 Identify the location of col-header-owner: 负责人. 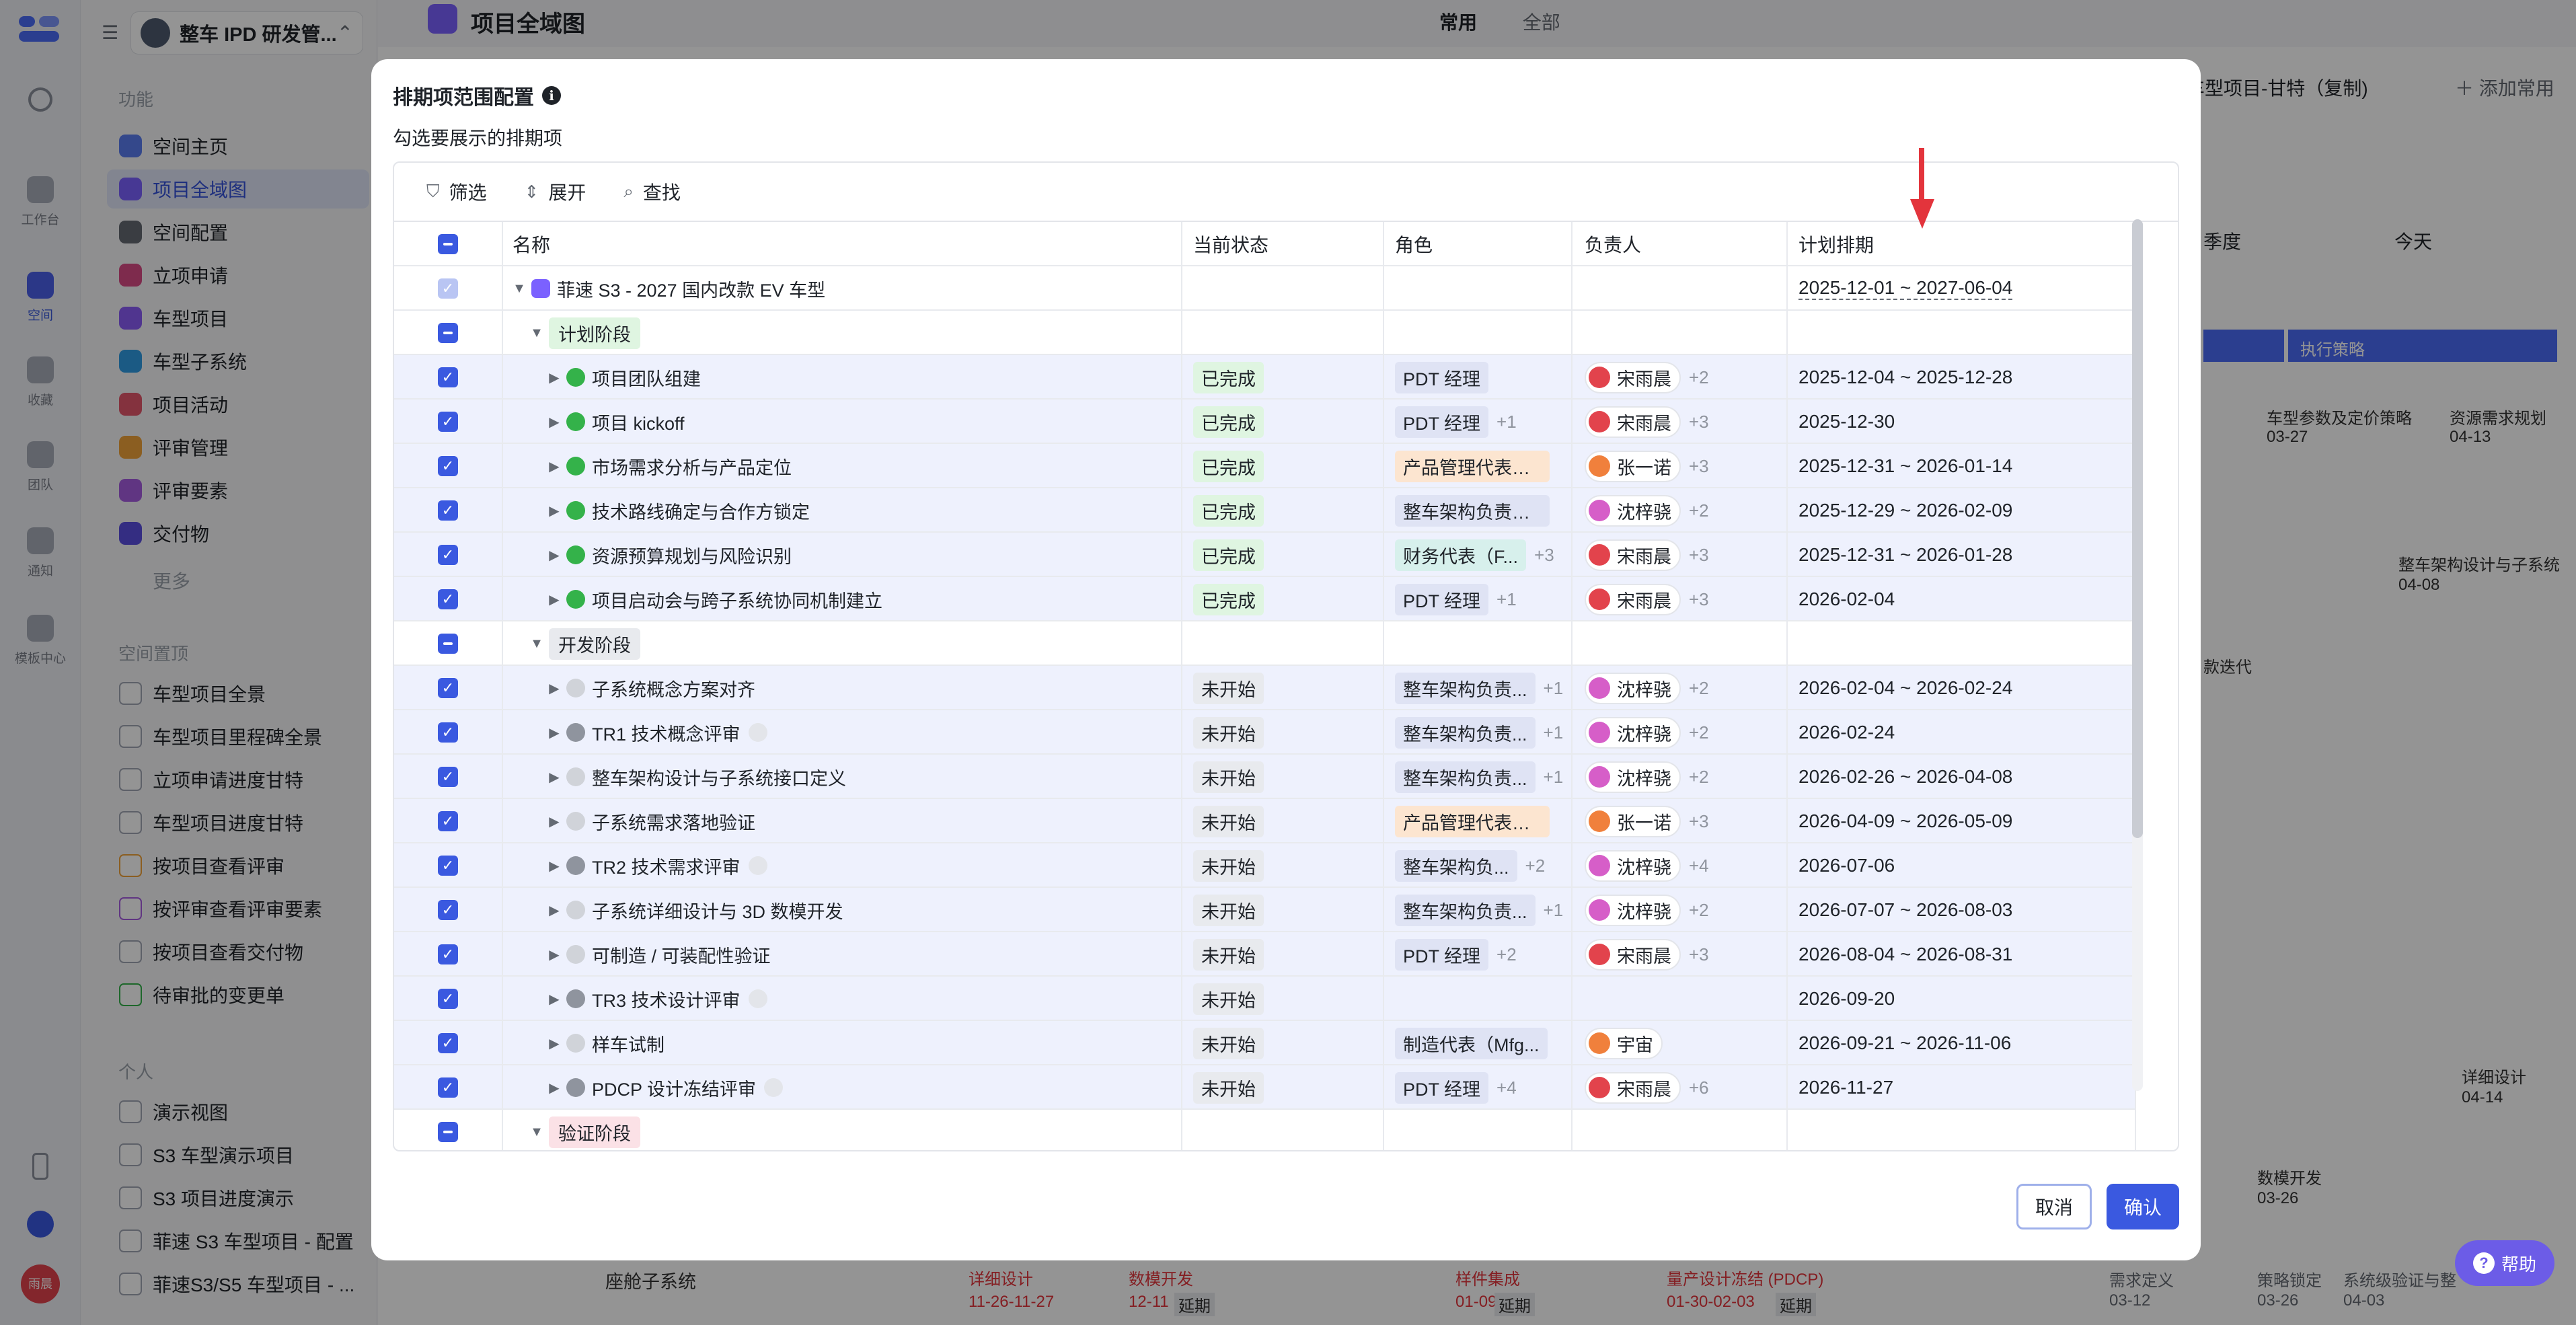
(1680, 244).